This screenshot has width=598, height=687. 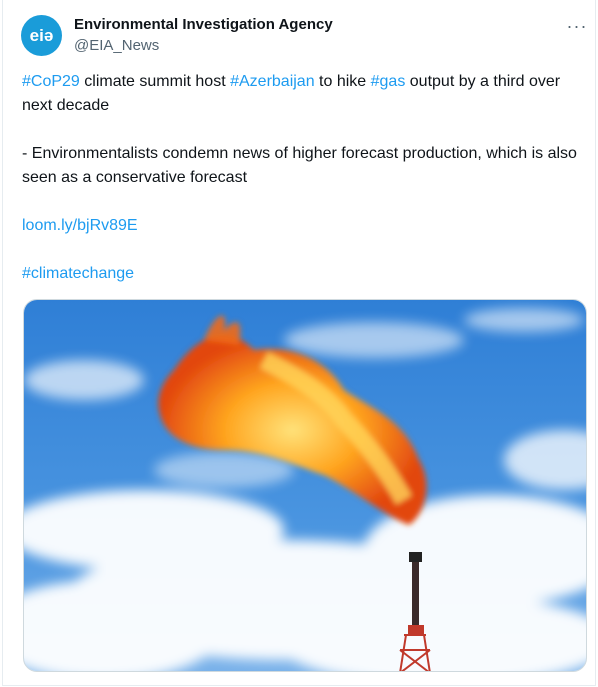 What do you see at coordinates (342, 81) in the screenshot?
I see `tweet-text-segment: to hike` at bounding box center [342, 81].